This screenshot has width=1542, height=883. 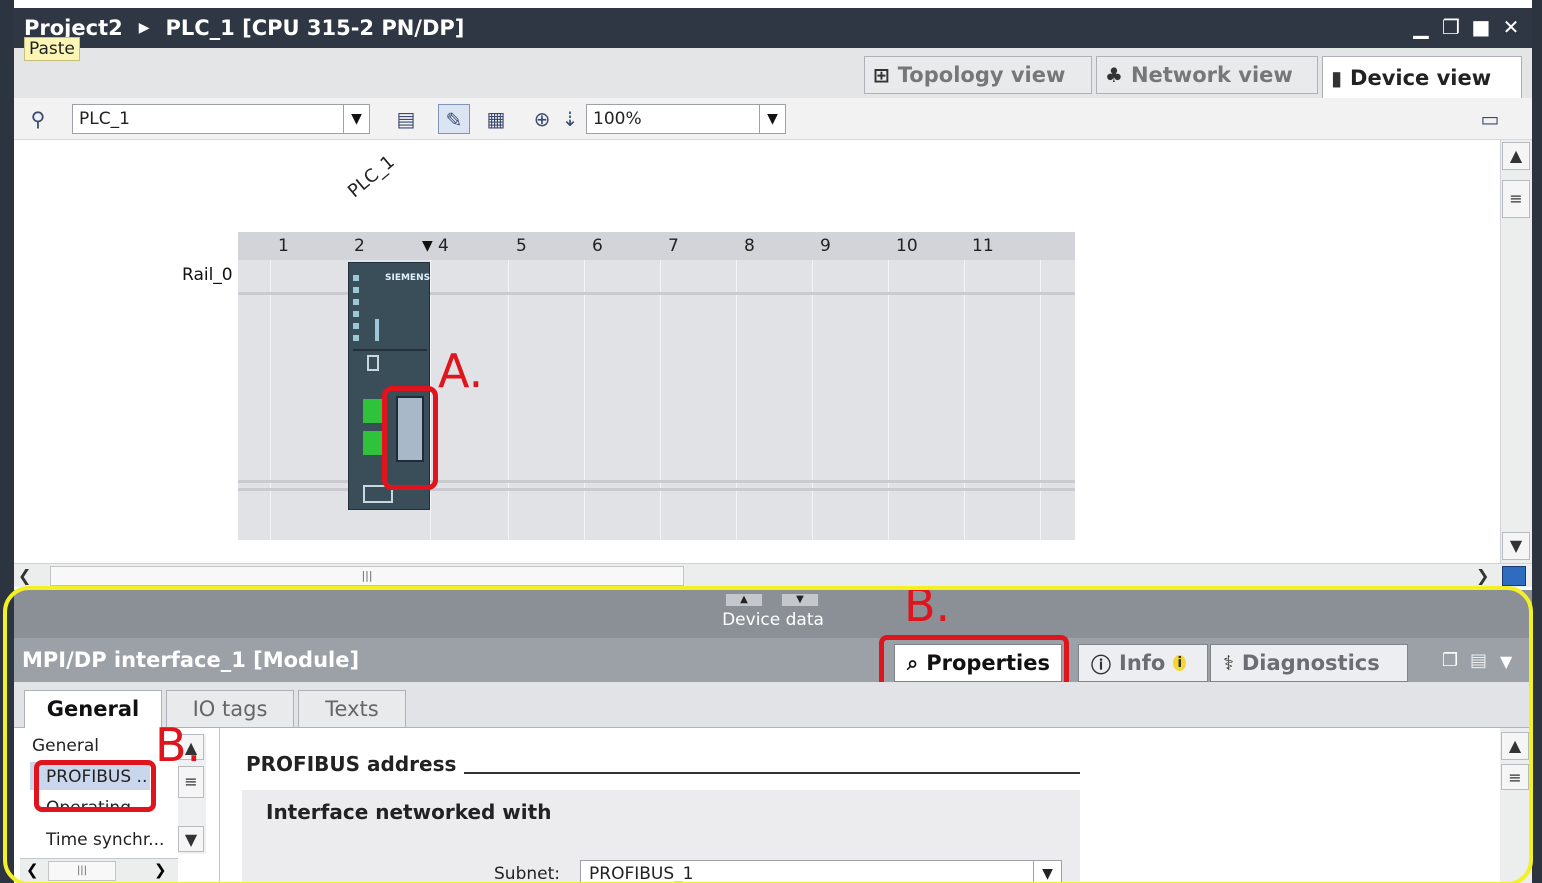 I want to click on zoom-select: 100% ▼, so click(x=686, y=119).